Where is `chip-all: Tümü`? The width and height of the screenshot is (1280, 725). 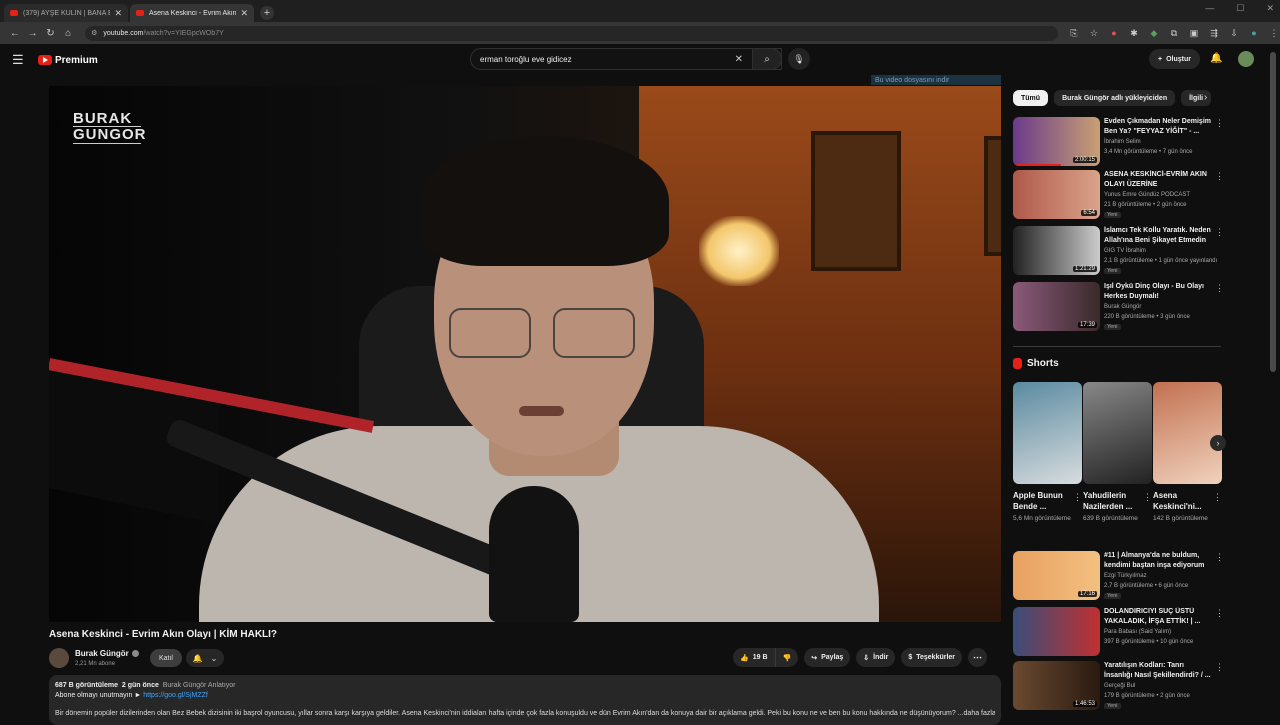 chip-all: Tümü is located at coordinates (1031, 98).